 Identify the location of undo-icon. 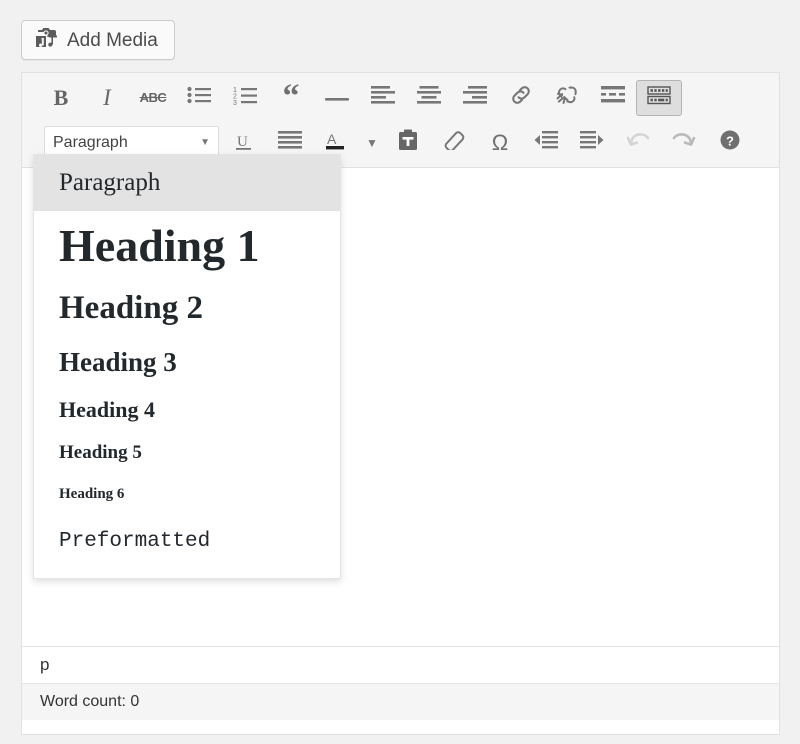
(638, 142).